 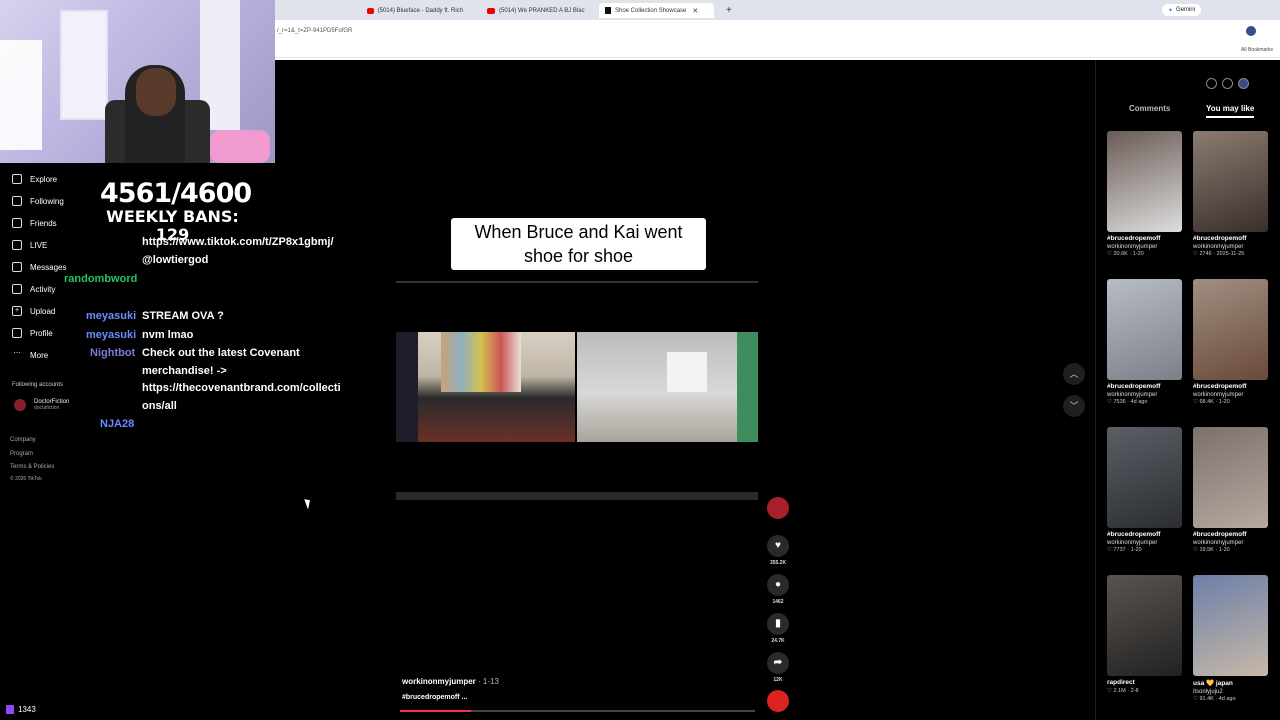 I want to click on nav-more: ⋯ More, so click(x=30, y=355).